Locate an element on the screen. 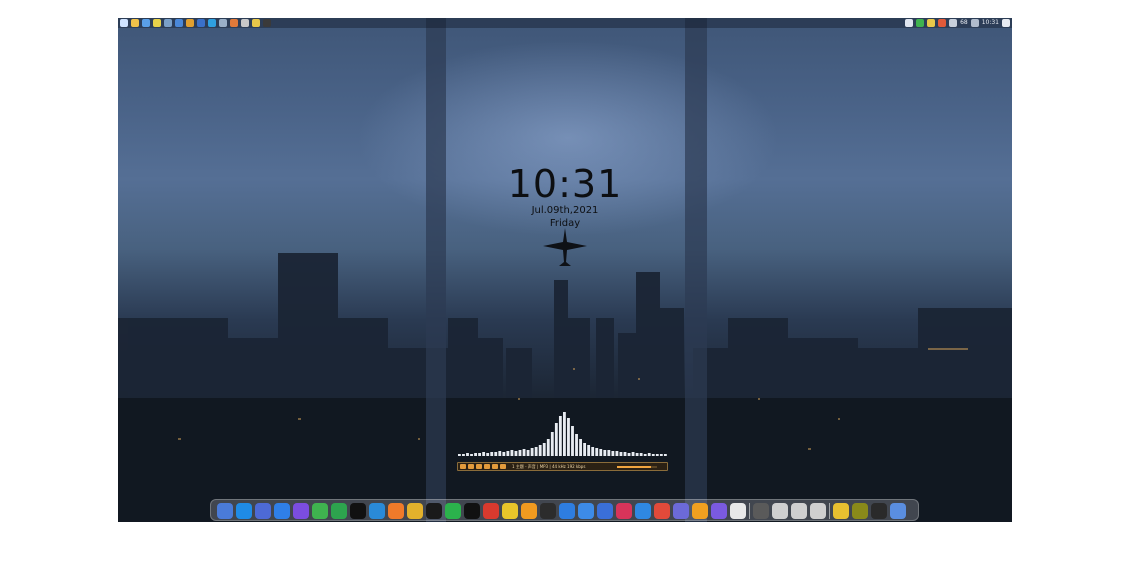 This screenshot has height=568, width=1130. color-picker-icon is located at coordinates (841, 511).